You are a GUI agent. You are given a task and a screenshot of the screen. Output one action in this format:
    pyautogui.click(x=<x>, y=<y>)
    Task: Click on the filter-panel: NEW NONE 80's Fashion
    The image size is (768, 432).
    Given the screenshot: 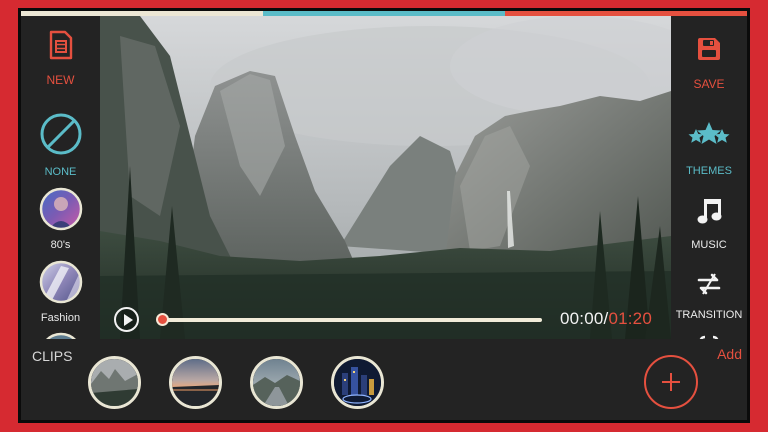 What is the action you would take?
    pyautogui.click(x=60, y=177)
    